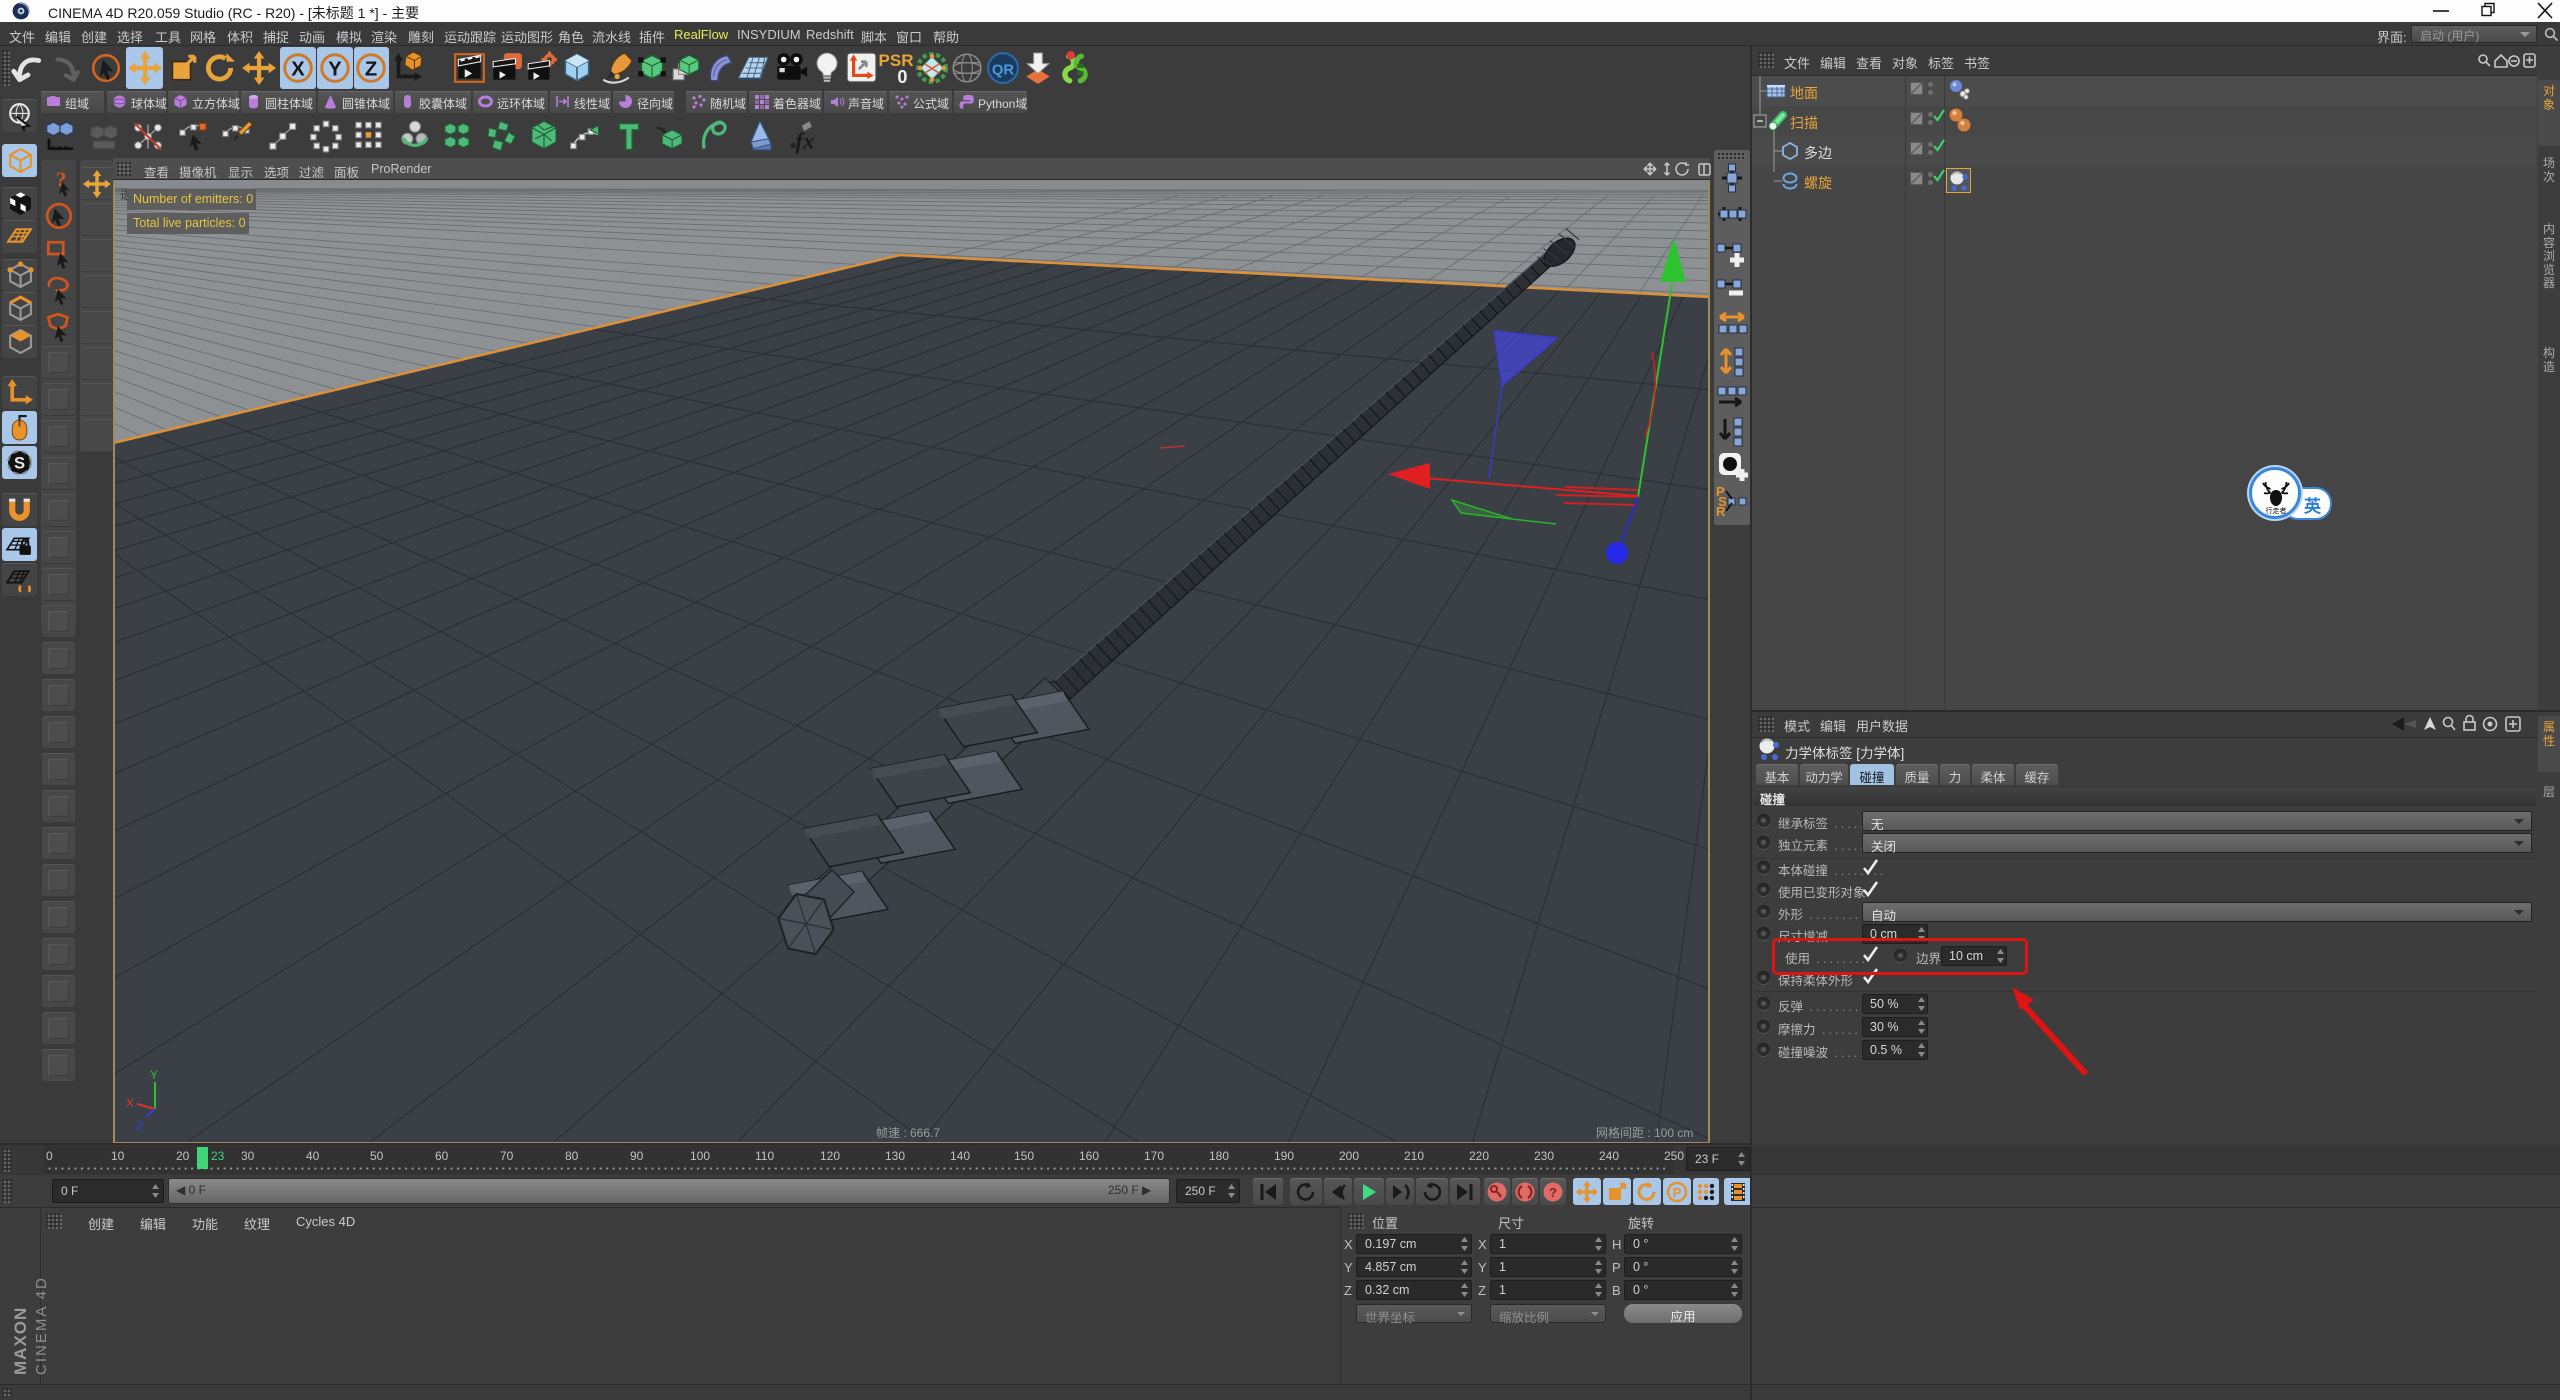 The width and height of the screenshot is (2560, 1400). What do you see at coordinates (130, 1103) in the screenshot?
I see `svg-text: X` at bounding box center [130, 1103].